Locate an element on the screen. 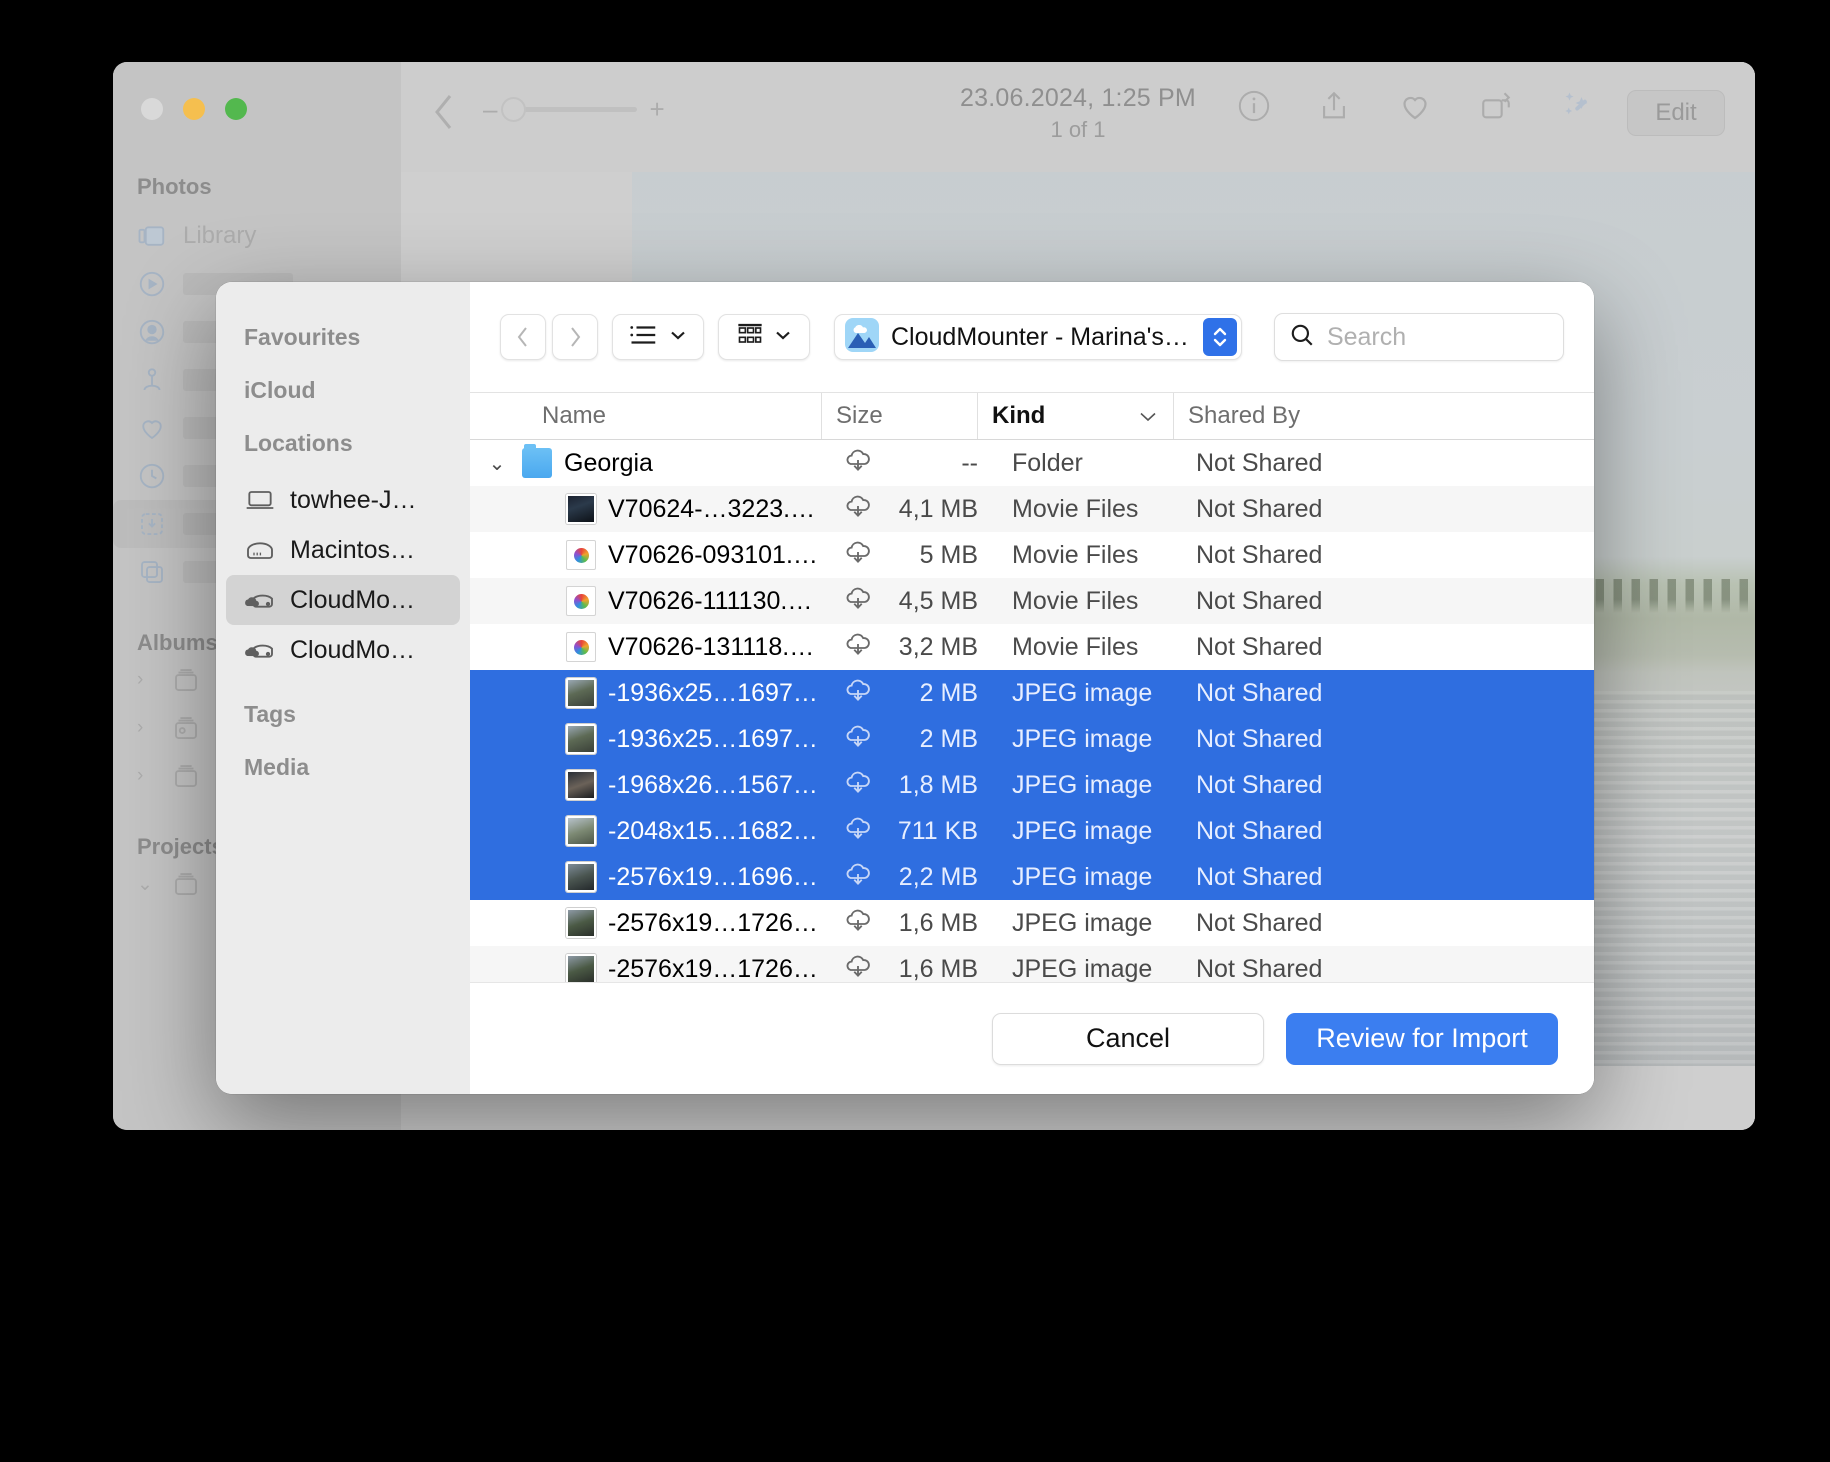 This screenshot has width=1830, height=1462. cell-name: ⌄ Georgia is located at coordinates (646, 461).